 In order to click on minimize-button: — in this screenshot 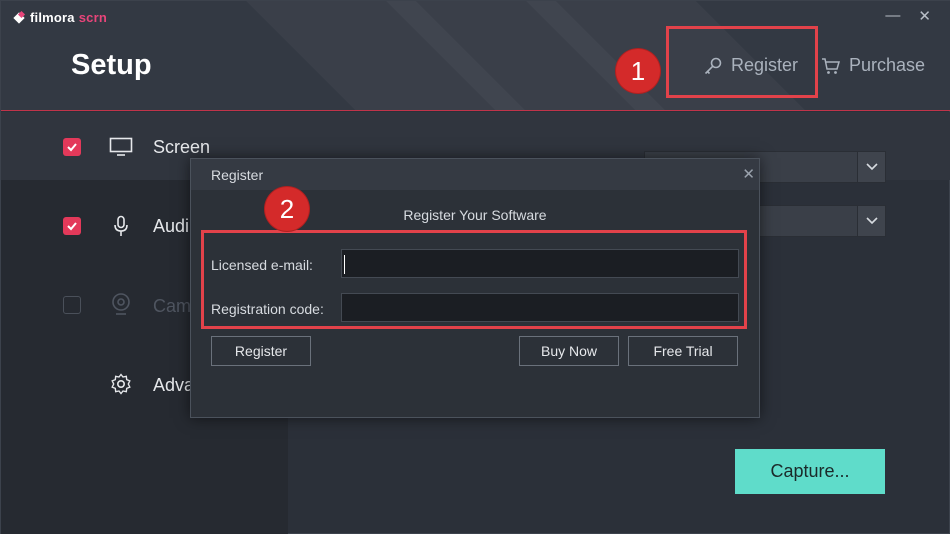, I will do `click(892, 16)`.